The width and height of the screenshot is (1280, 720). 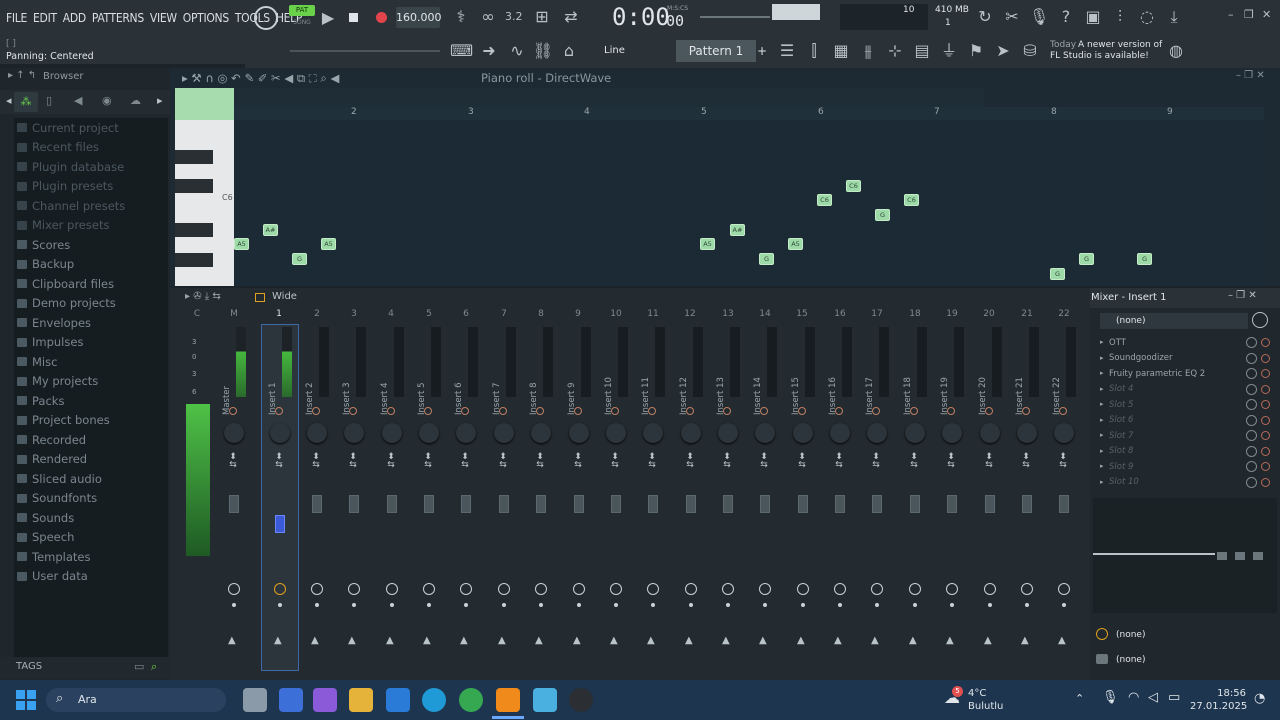 I want to click on note: G, so click(x=1144, y=259).